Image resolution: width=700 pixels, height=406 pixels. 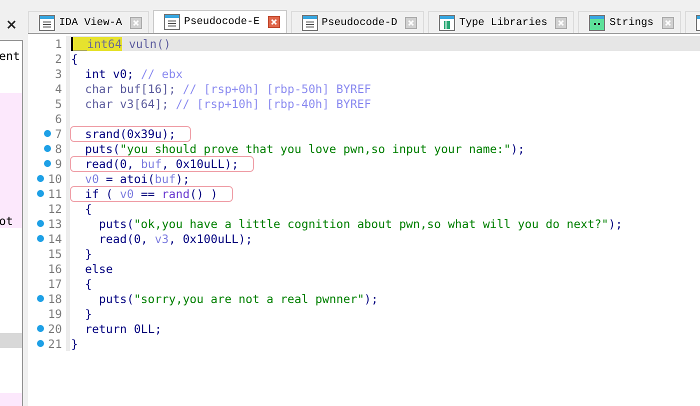 I want to click on line-number: 9, so click(x=58, y=163).